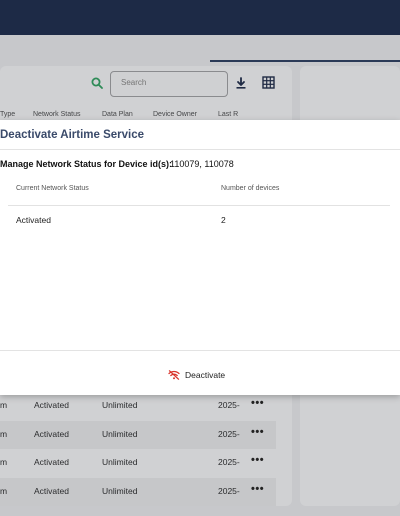 This screenshot has height=516, width=400. Describe the element at coordinates (200, 17) in the screenshot. I see `top-app-bar` at that location.